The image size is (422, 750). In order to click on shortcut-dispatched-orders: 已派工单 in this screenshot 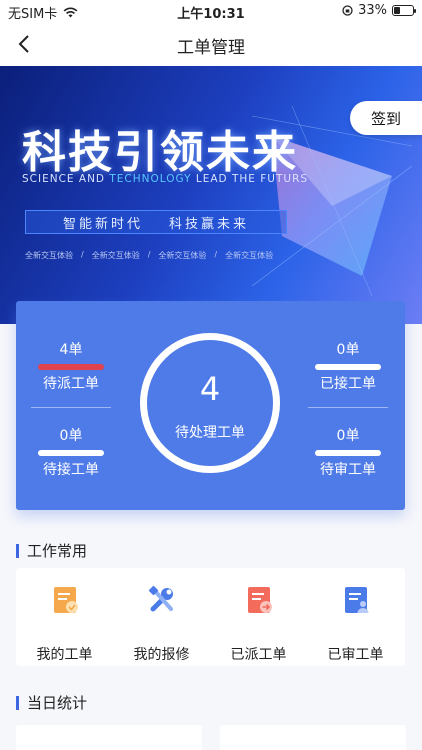, I will do `click(258, 623)`.